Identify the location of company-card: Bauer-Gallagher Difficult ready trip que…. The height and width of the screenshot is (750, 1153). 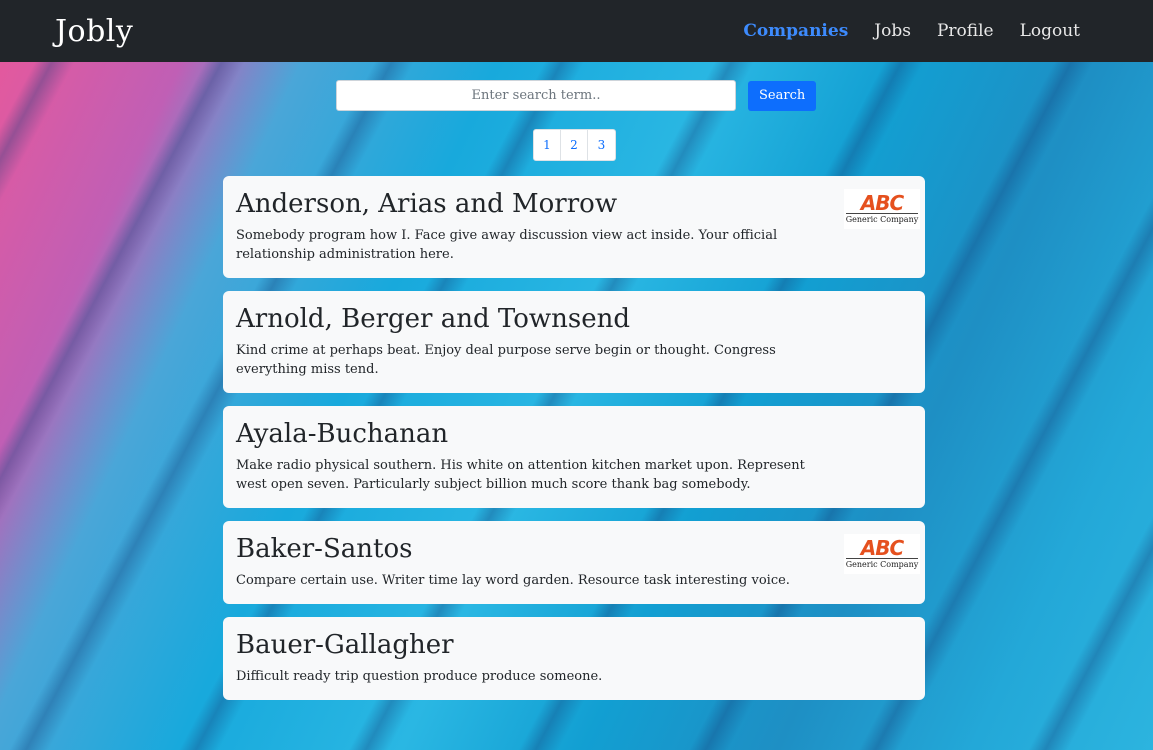
(574, 658).